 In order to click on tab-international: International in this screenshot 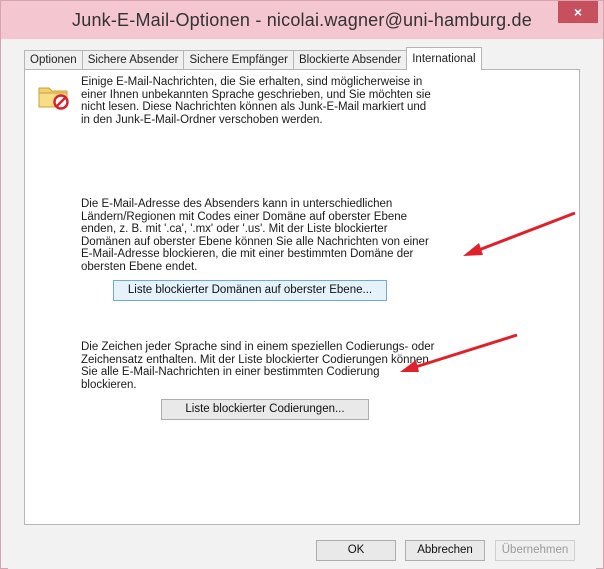, I will do `click(444, 58)`.